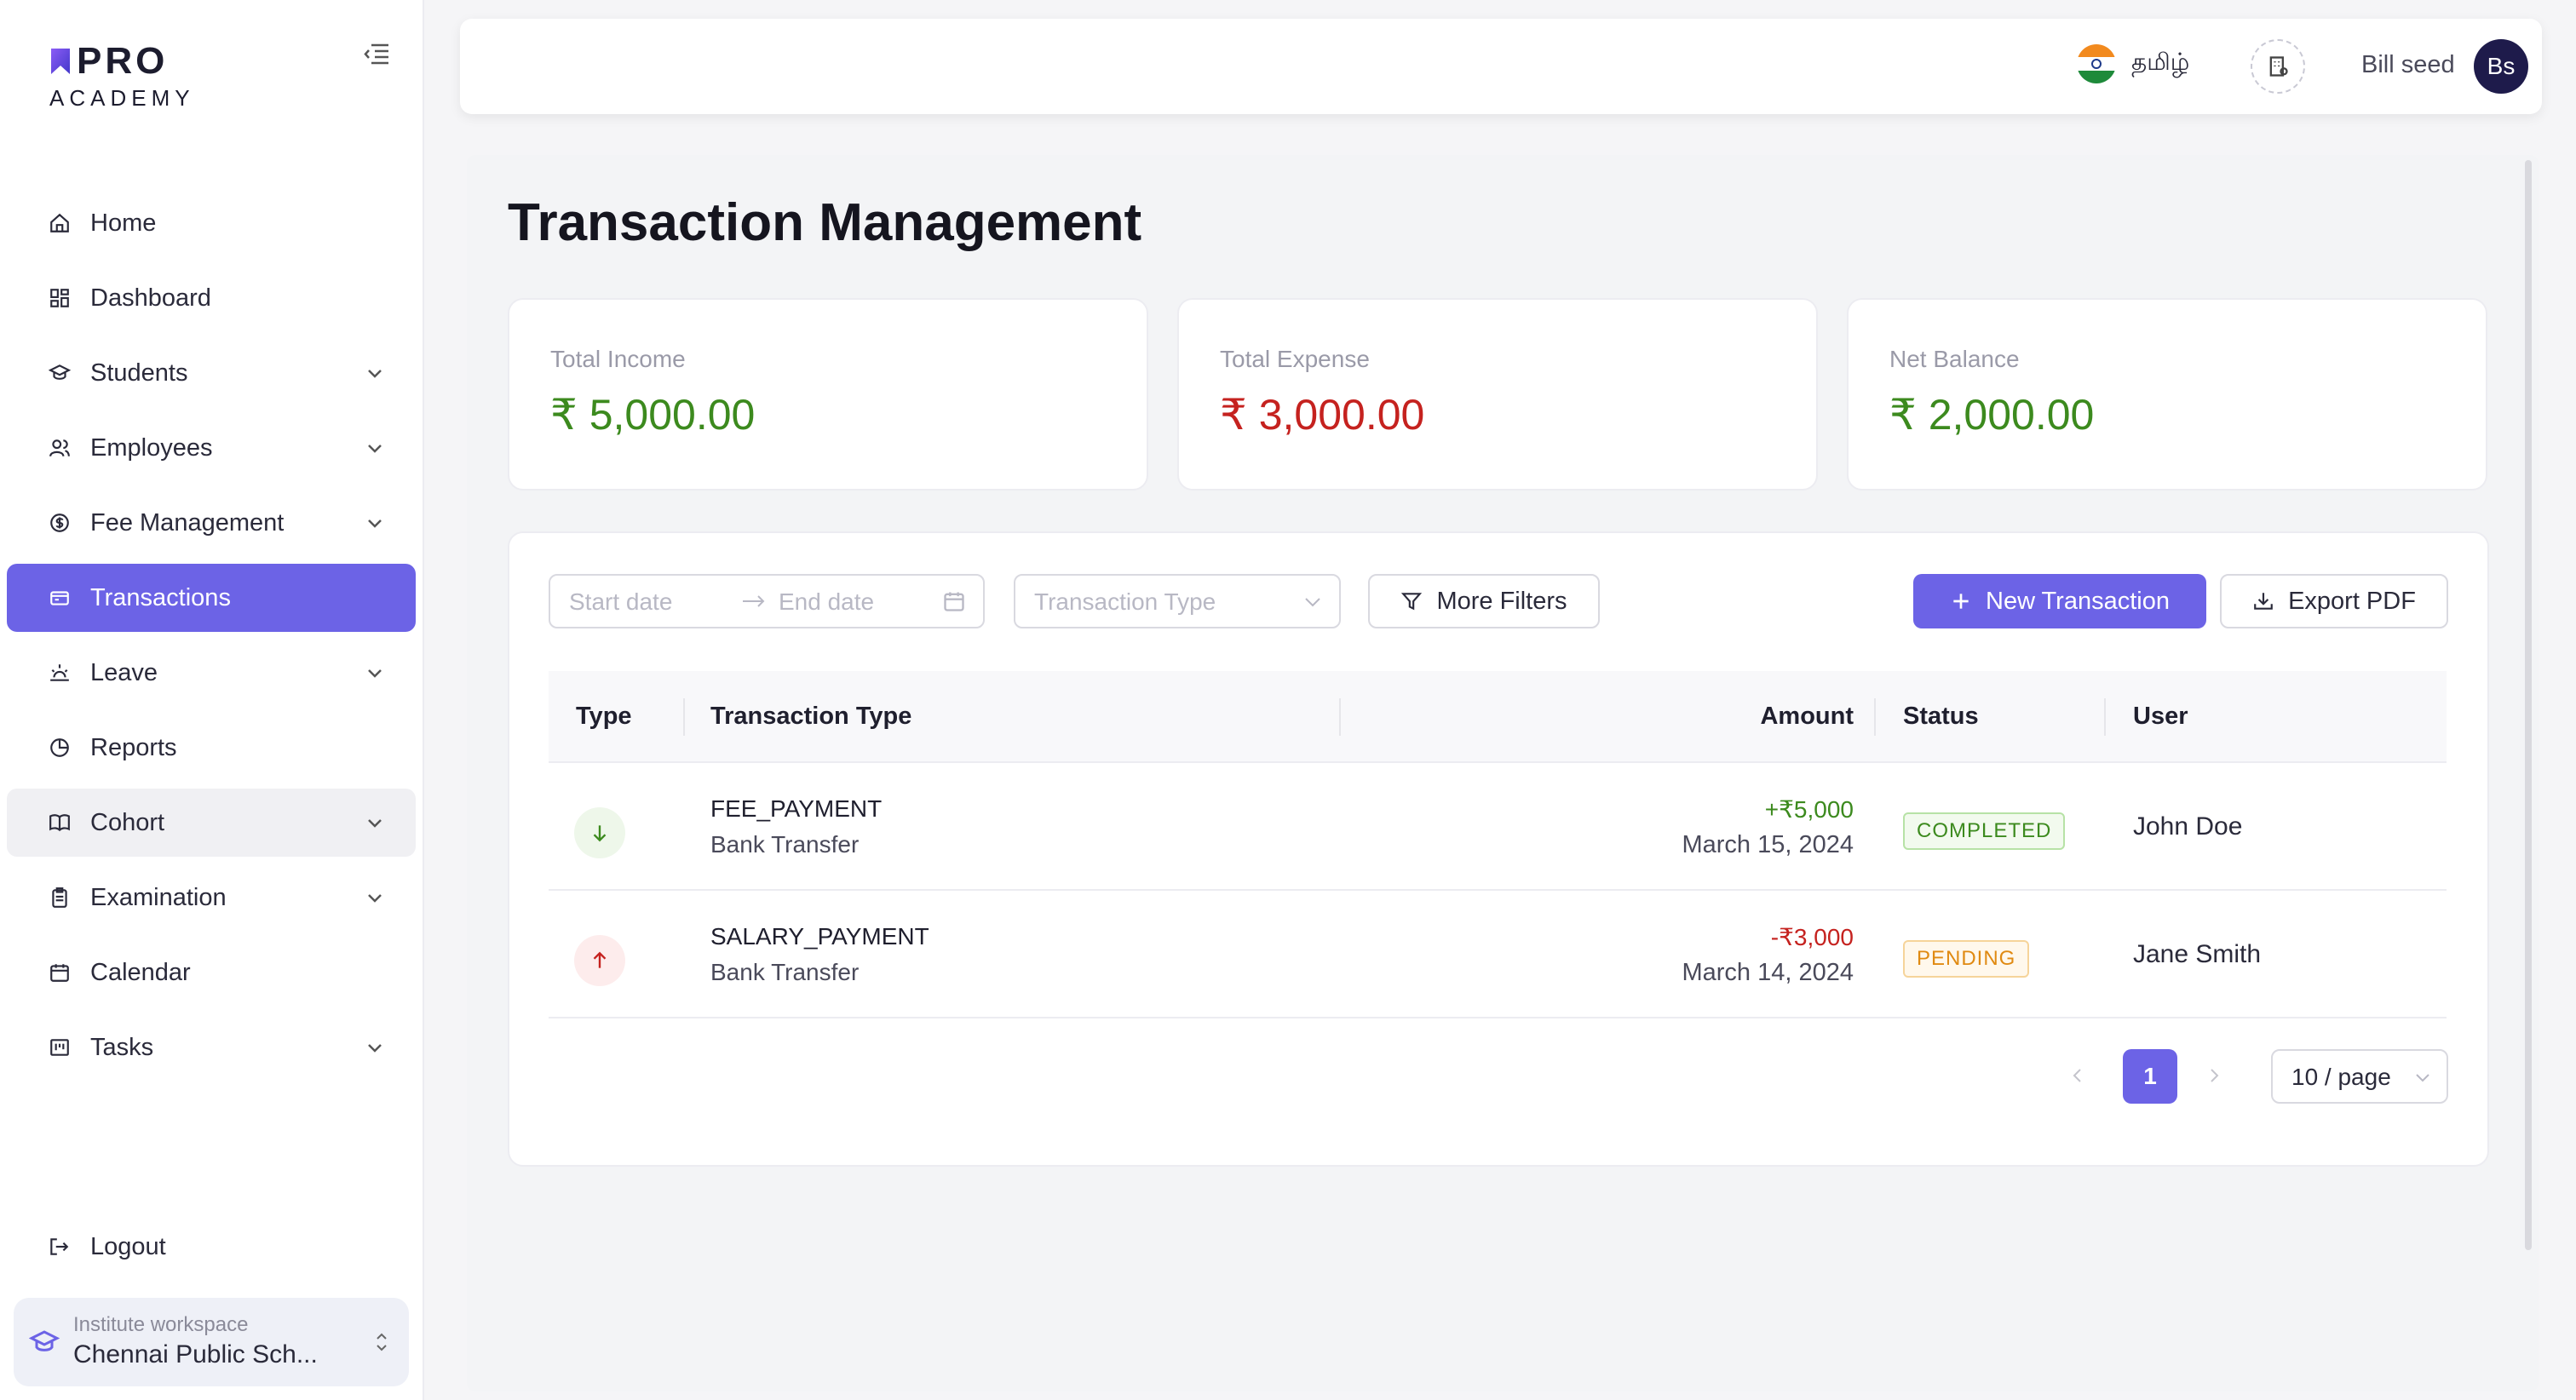  What do you see at coordinates (1125, 601) in the screenshot?
I see `transaction-type-placeholder: Transaction Type` at bounding box center [1125, 601].